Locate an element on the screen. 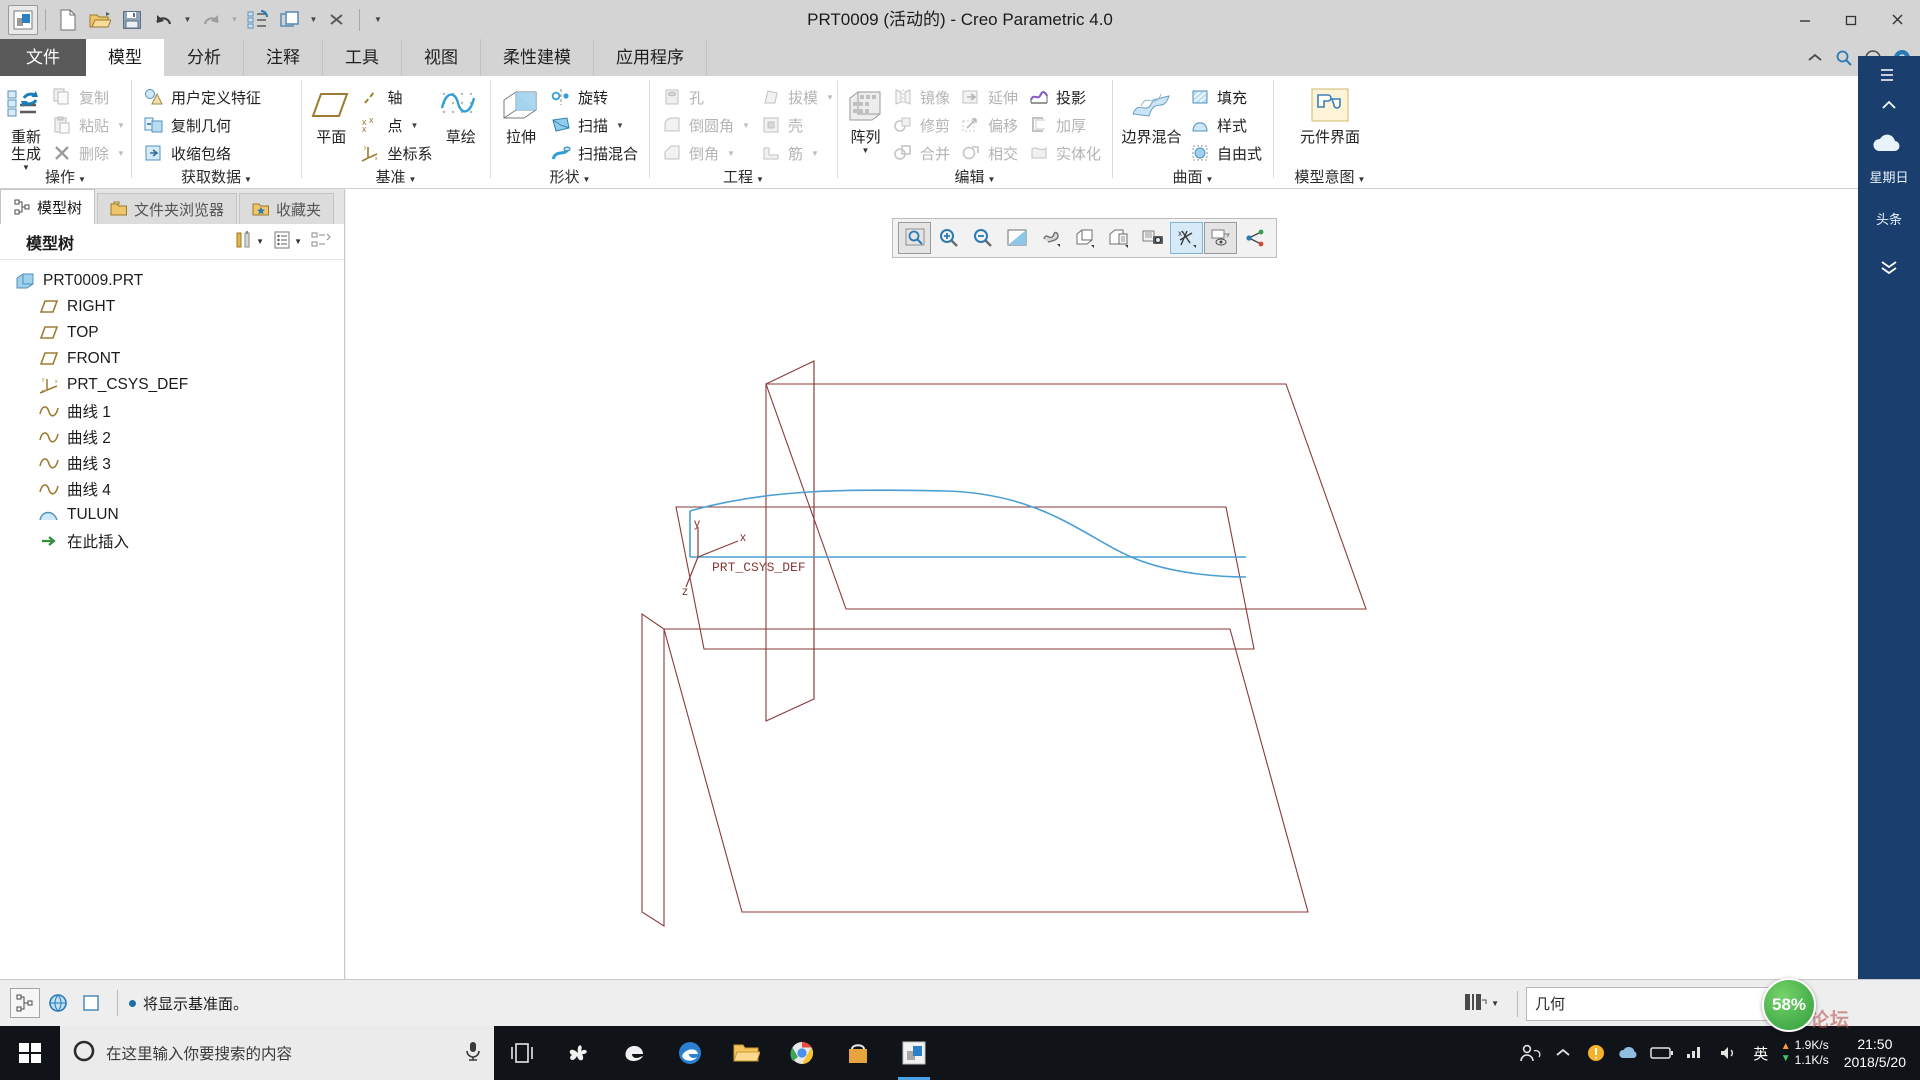 This screenshot has height=1080, width=1920. people-icon is located at coordinates (1530, 1053).